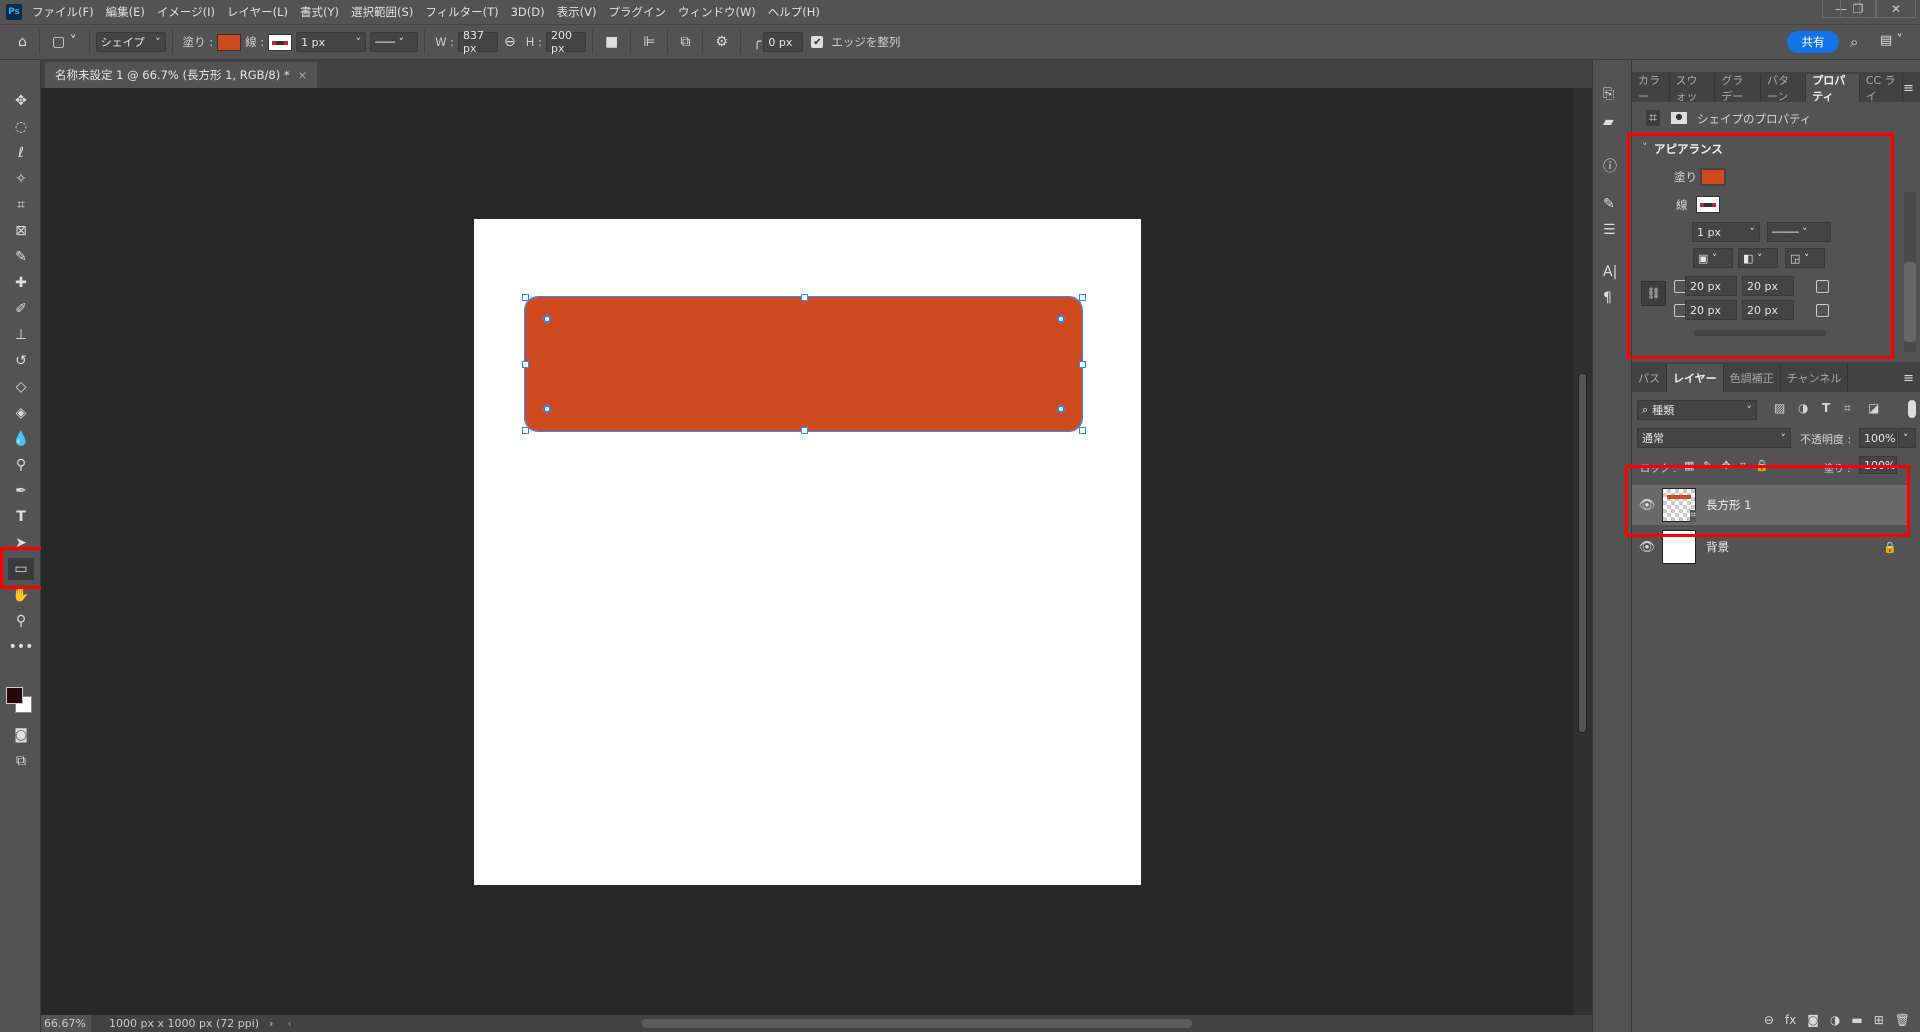  I want to click on restore-button: ❐, so click(1858, 9).